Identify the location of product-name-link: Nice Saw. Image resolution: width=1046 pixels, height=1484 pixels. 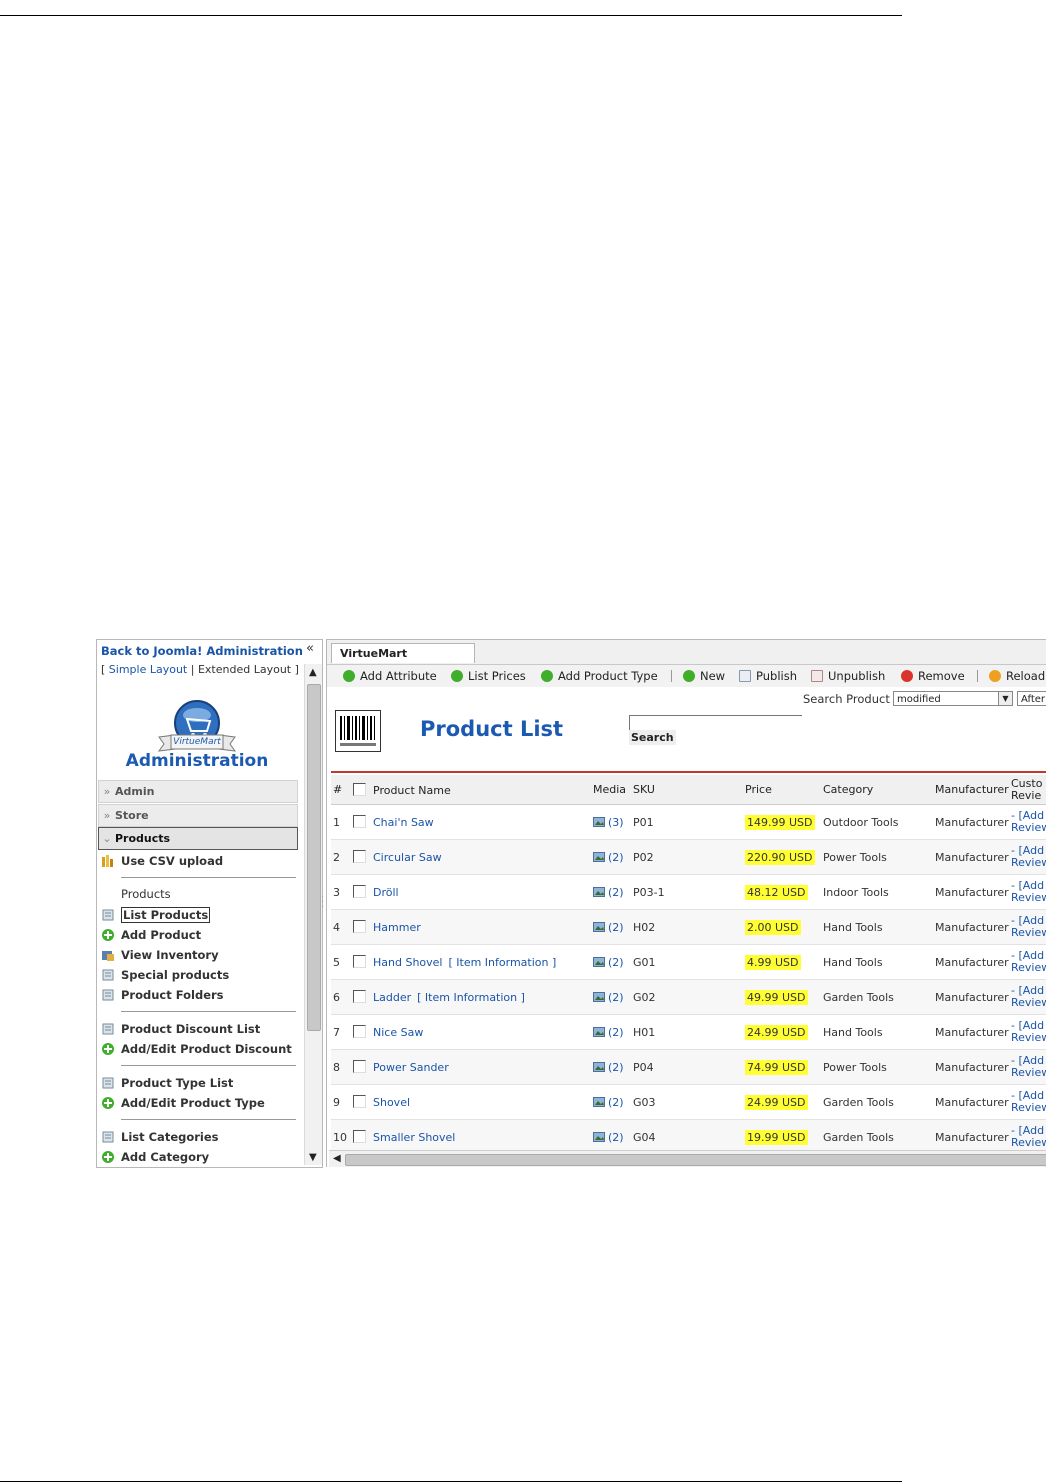
(398, 1032).